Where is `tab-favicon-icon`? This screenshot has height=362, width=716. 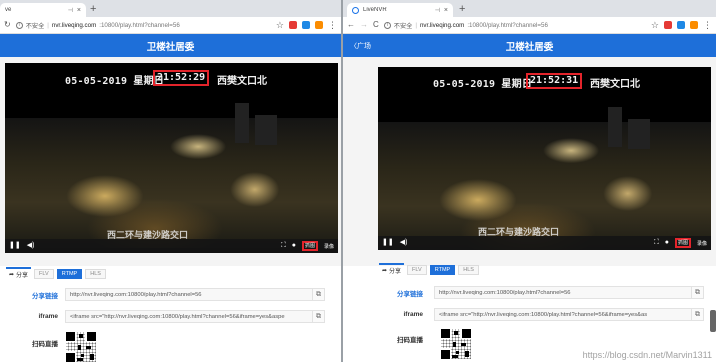 tab-favicon-icon is located at coordinates (355, 10).